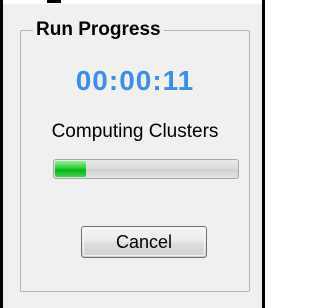  Describe the element at coordinates (144, 242) in the screenshot. I see `cancel-button: Cancel` at that location.